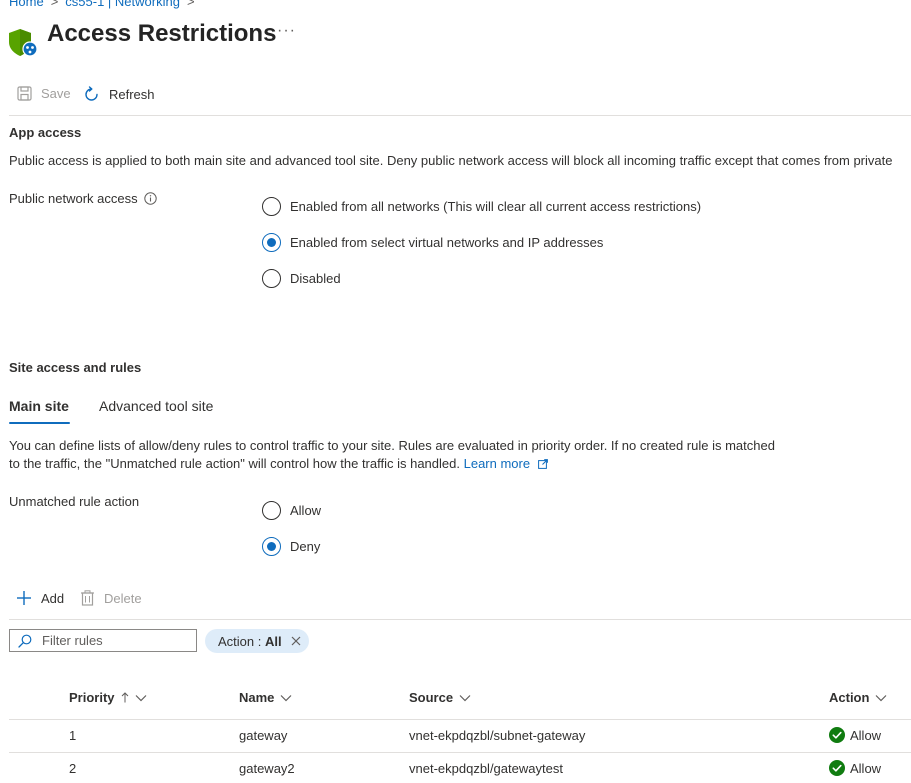 This screenshot has width=911, height=783. I want to click on column-header-priority: Priority, so click(108, 697).